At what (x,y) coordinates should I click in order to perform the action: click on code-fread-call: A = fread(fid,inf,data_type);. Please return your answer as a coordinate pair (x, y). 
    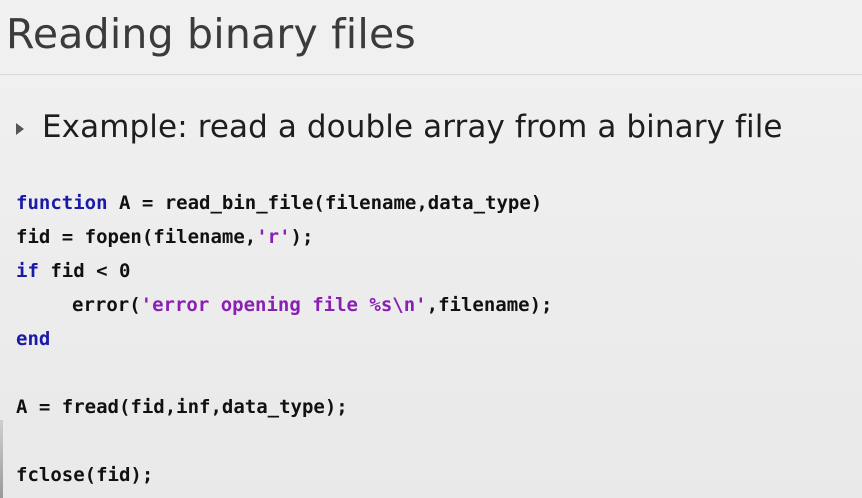
    Looking at the image, I should click on (182, 407).